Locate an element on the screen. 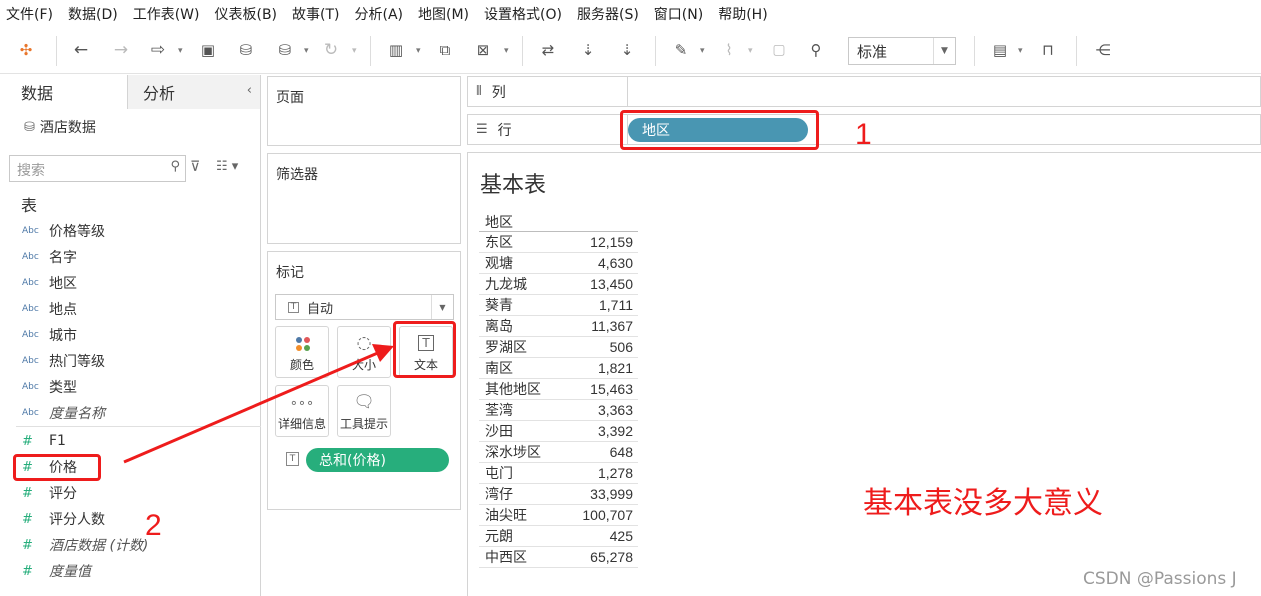 This screenshot has width=1261, height=596. watermark: CSDN @Passions J is located at coordinates (1160, 579).